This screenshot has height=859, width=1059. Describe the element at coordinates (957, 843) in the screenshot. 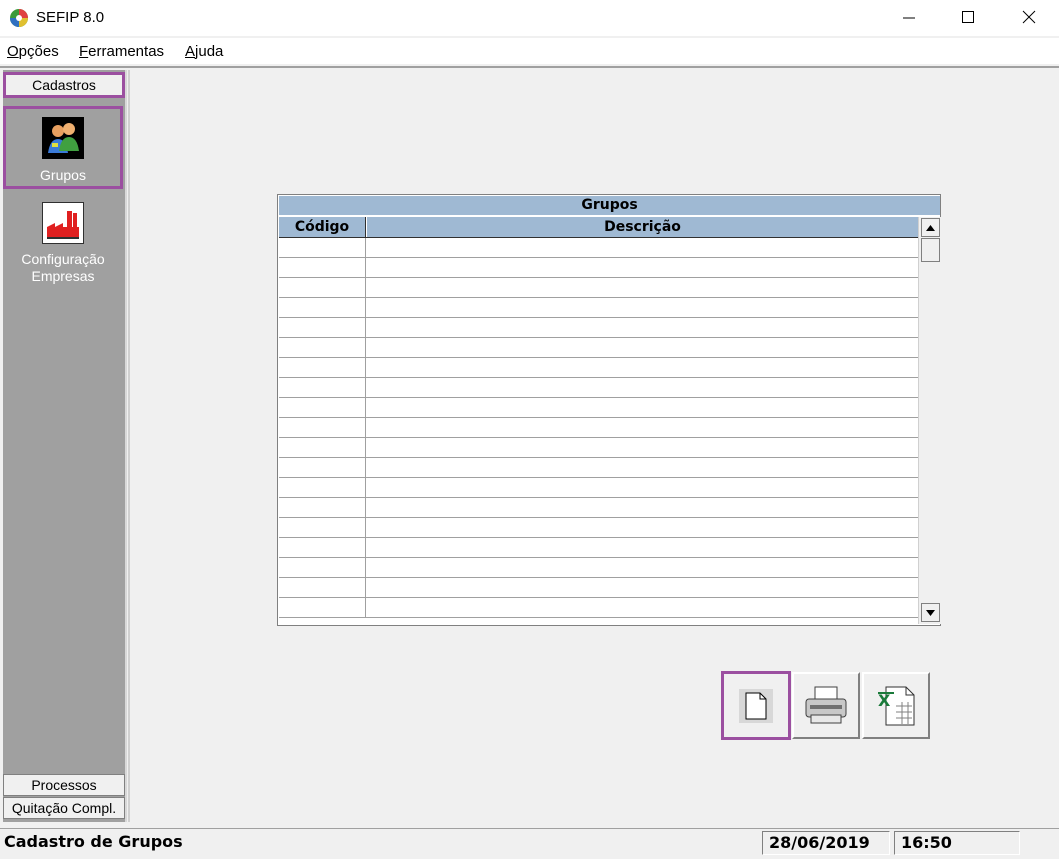

I see `status-time: 16:50` at that location.